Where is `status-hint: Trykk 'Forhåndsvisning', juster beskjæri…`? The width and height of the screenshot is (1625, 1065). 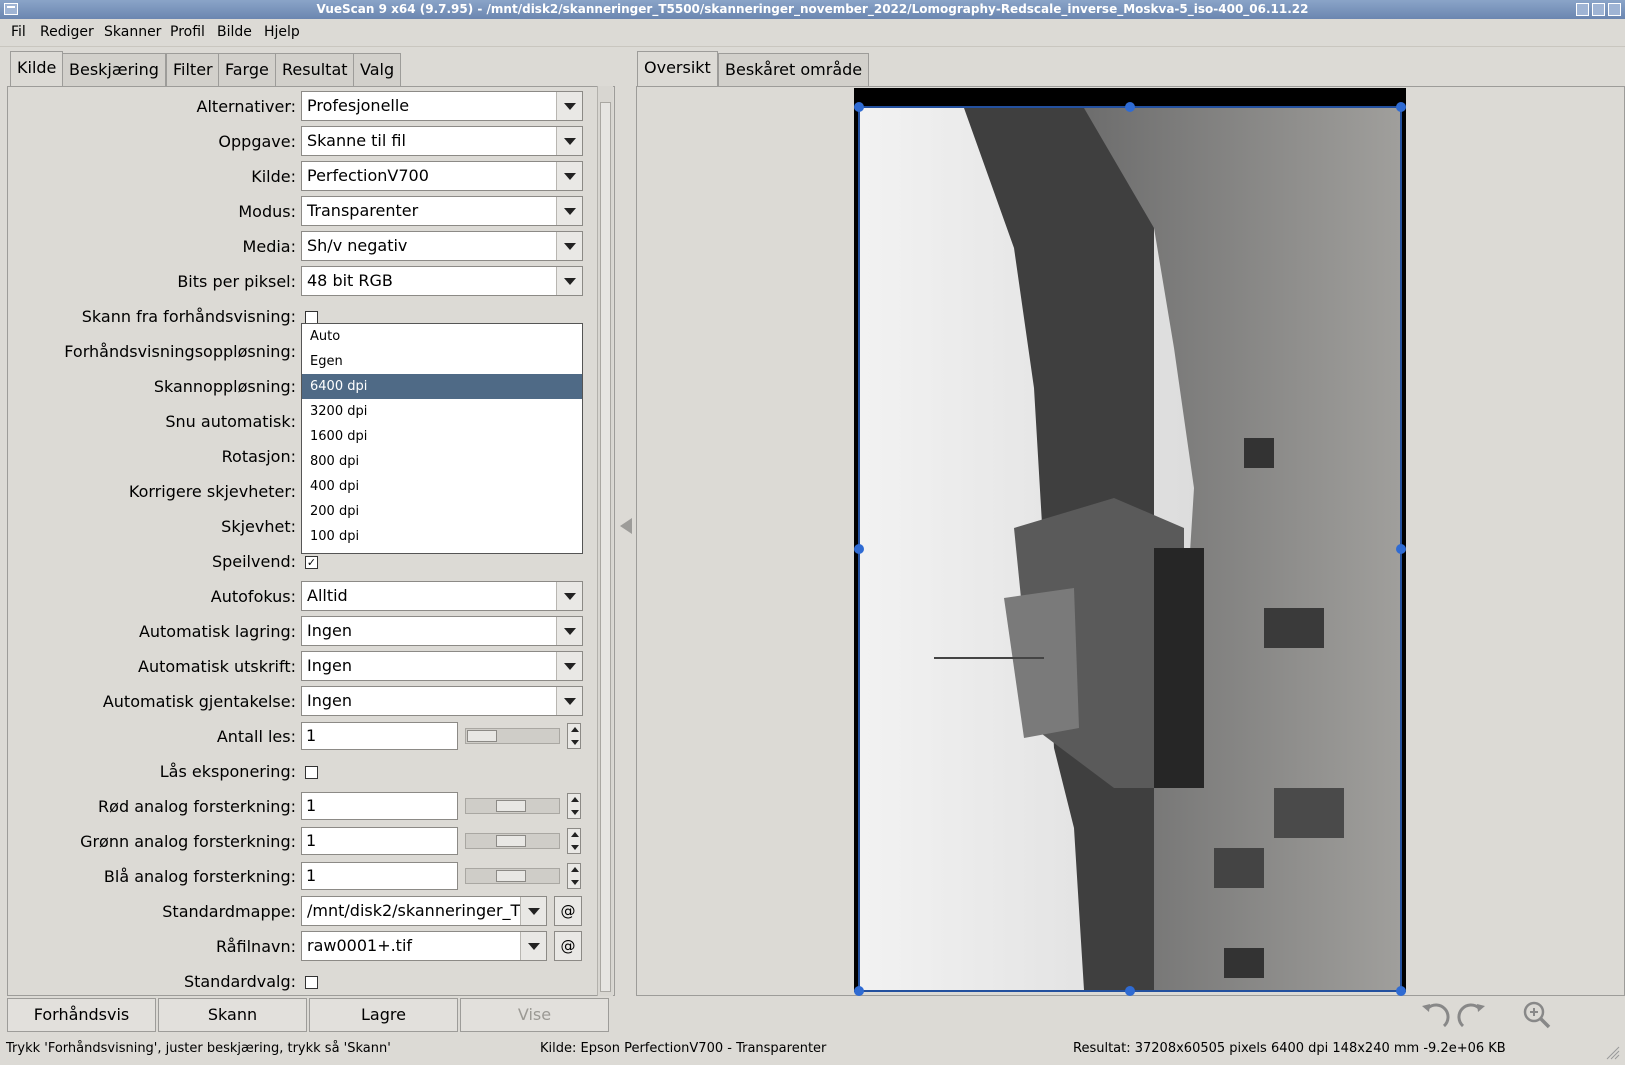
status-hint: Trykk 'Forhåndsvisning', juster beskjæri… is located at coordinates (198, 1048).